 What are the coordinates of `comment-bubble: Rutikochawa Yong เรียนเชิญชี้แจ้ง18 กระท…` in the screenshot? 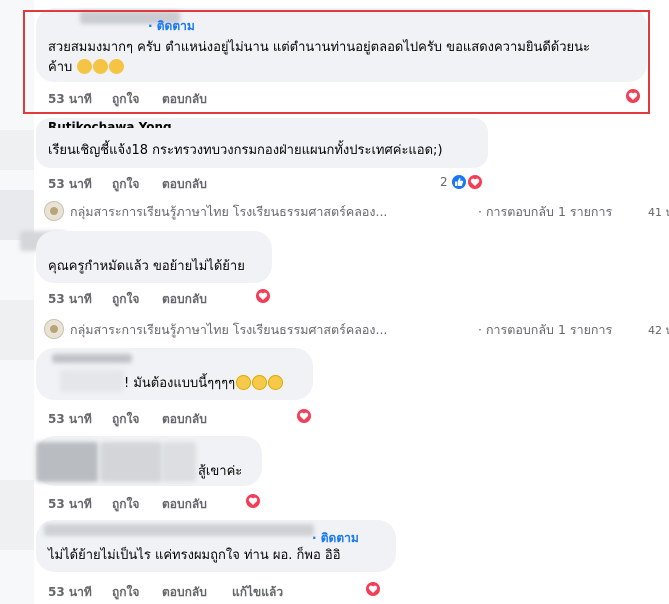 It's located at (262, 143).